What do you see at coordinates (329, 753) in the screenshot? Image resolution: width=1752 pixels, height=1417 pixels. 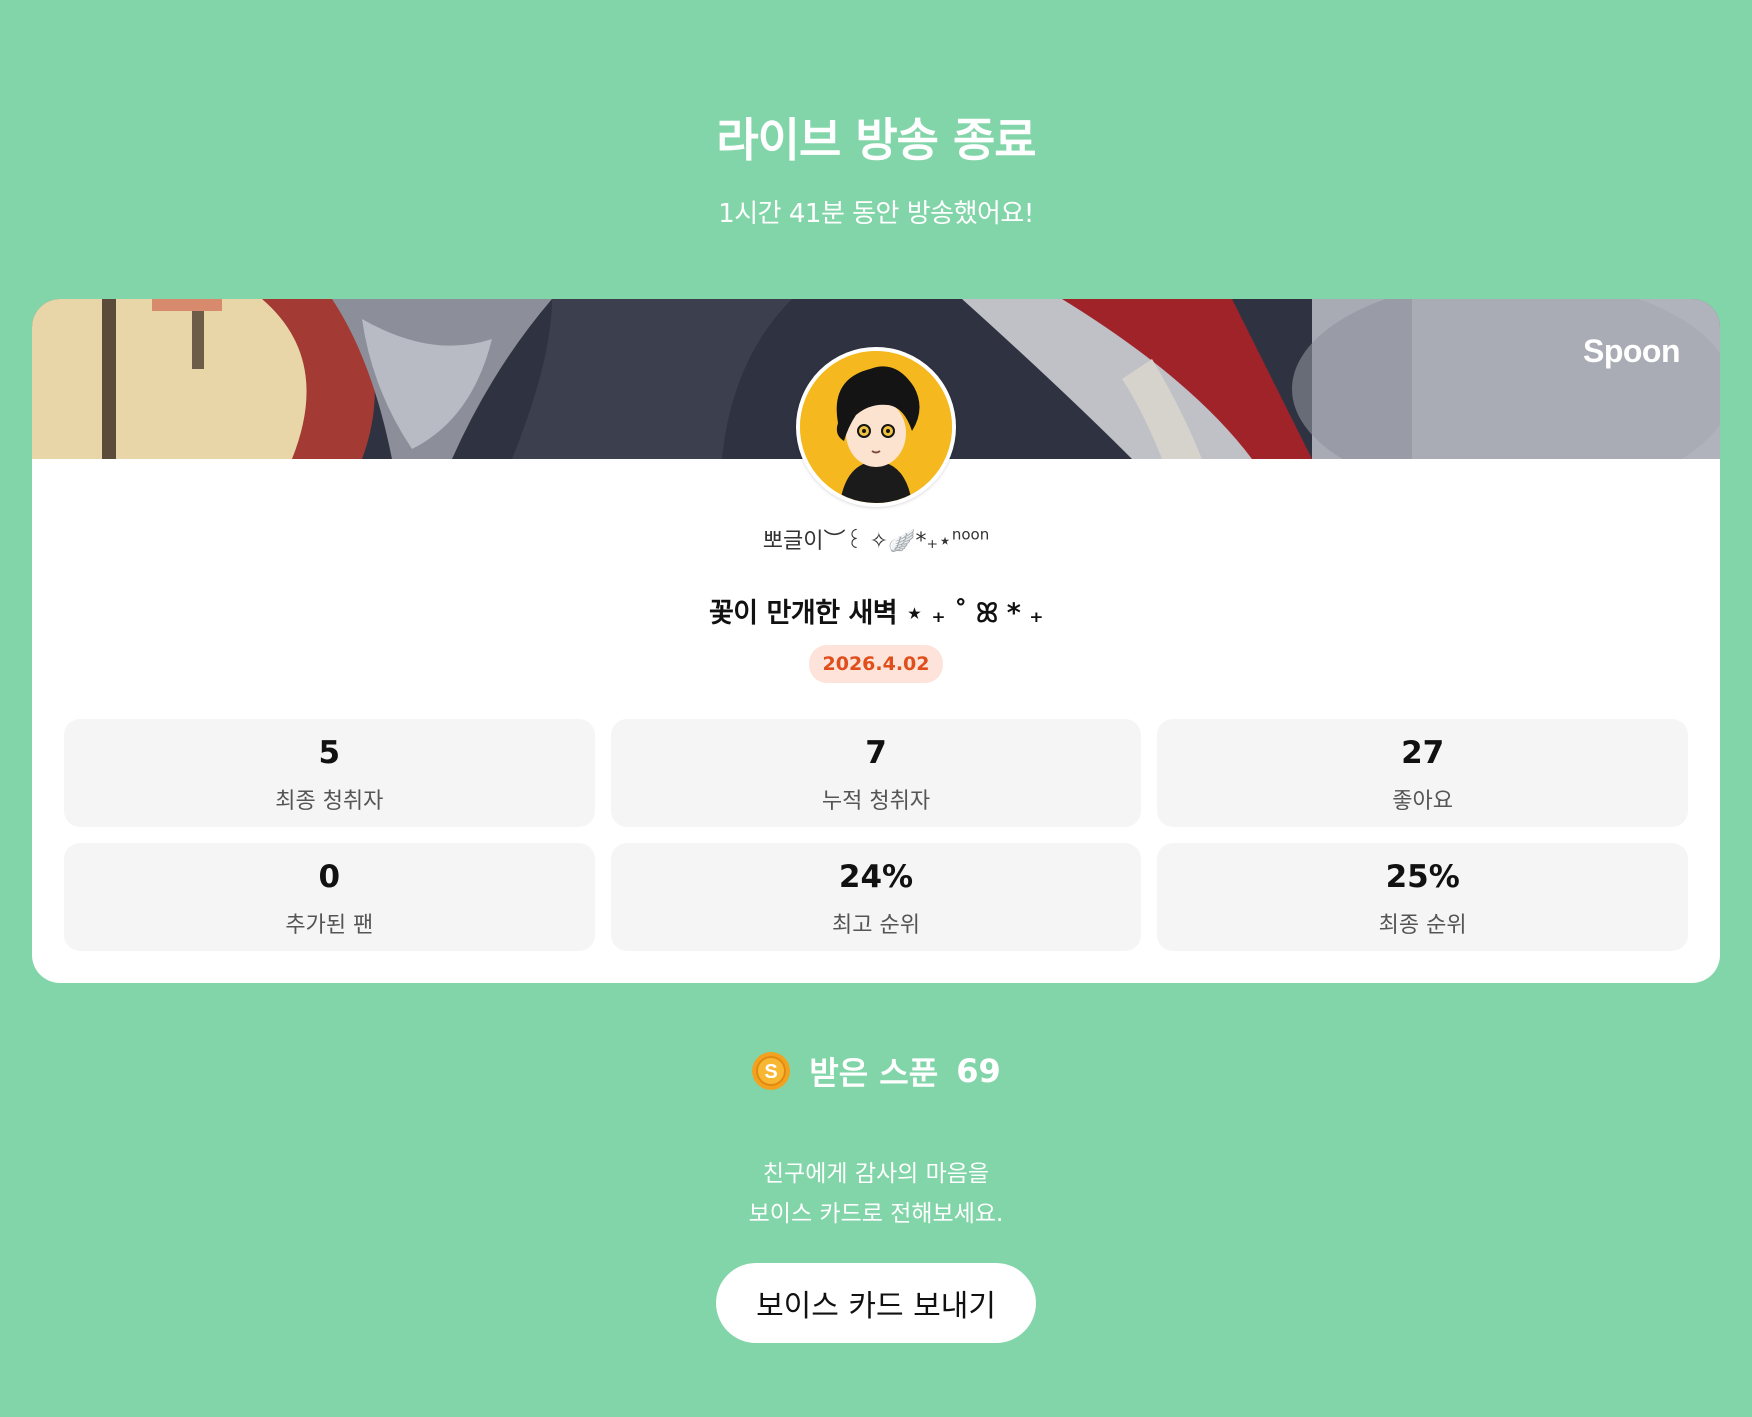 I see `stat-value: 5` at bounding box center [329, 753].